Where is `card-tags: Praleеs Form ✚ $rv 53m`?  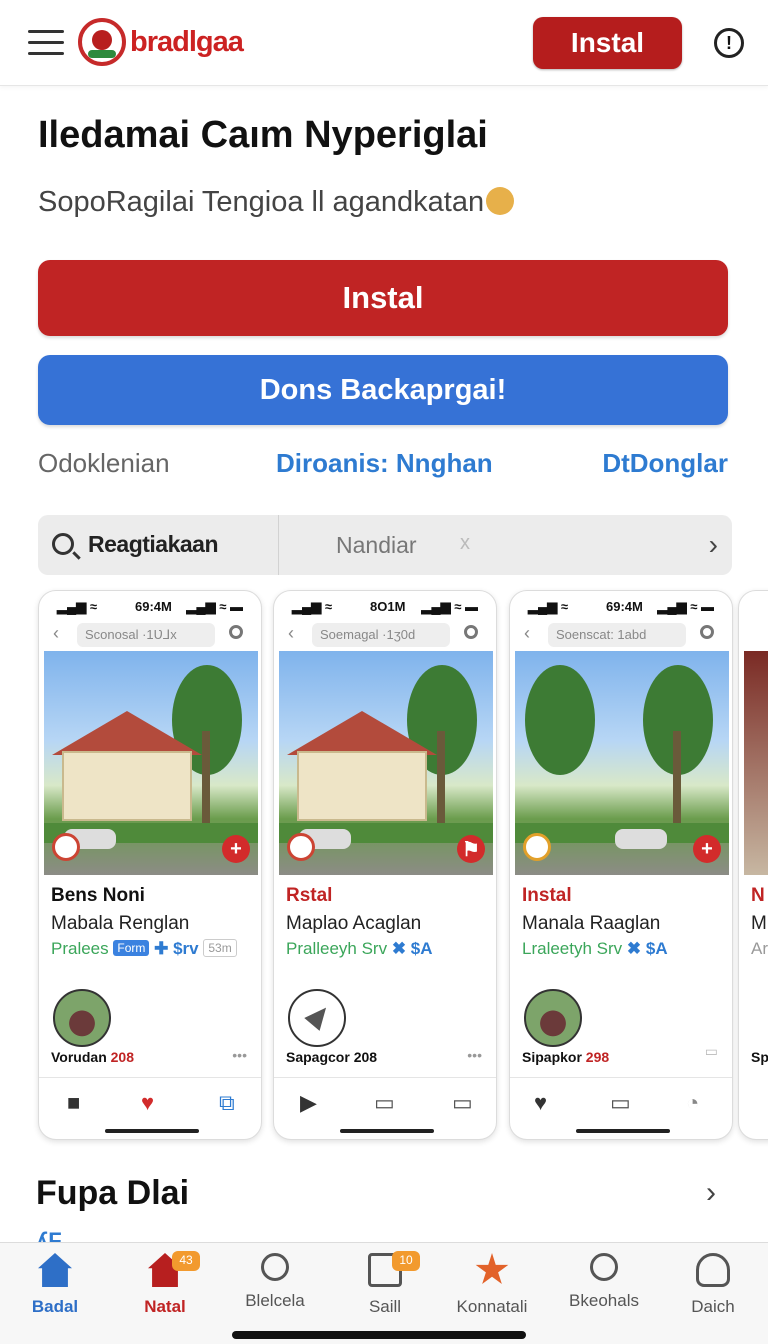
card-tags: Praleеs Form ✚ $rv 53m is located at coordinates (144, 949).